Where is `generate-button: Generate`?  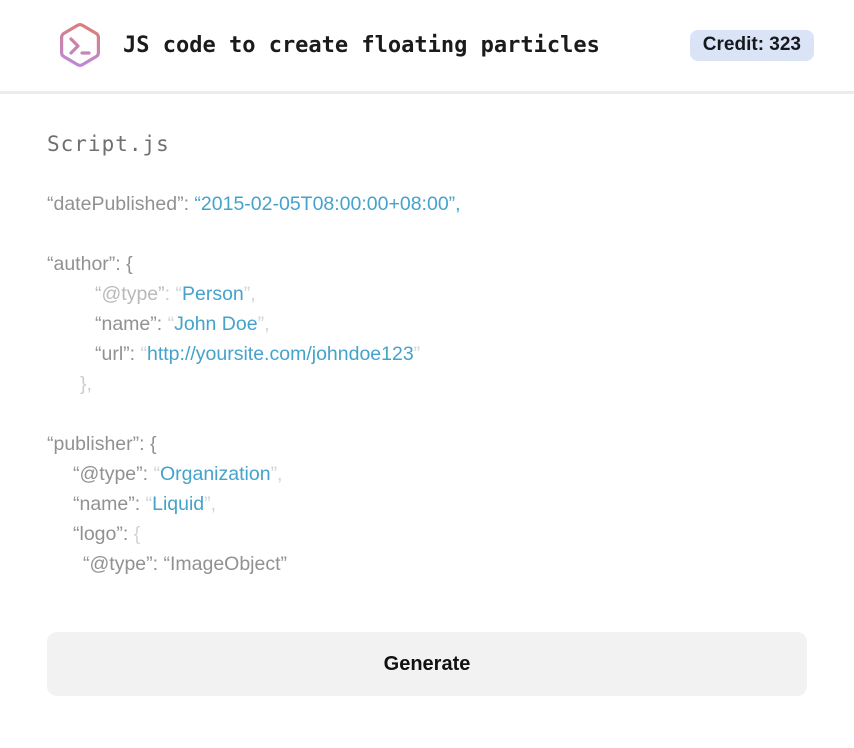
generate-button: Generate is located at coordinates (427, 664).